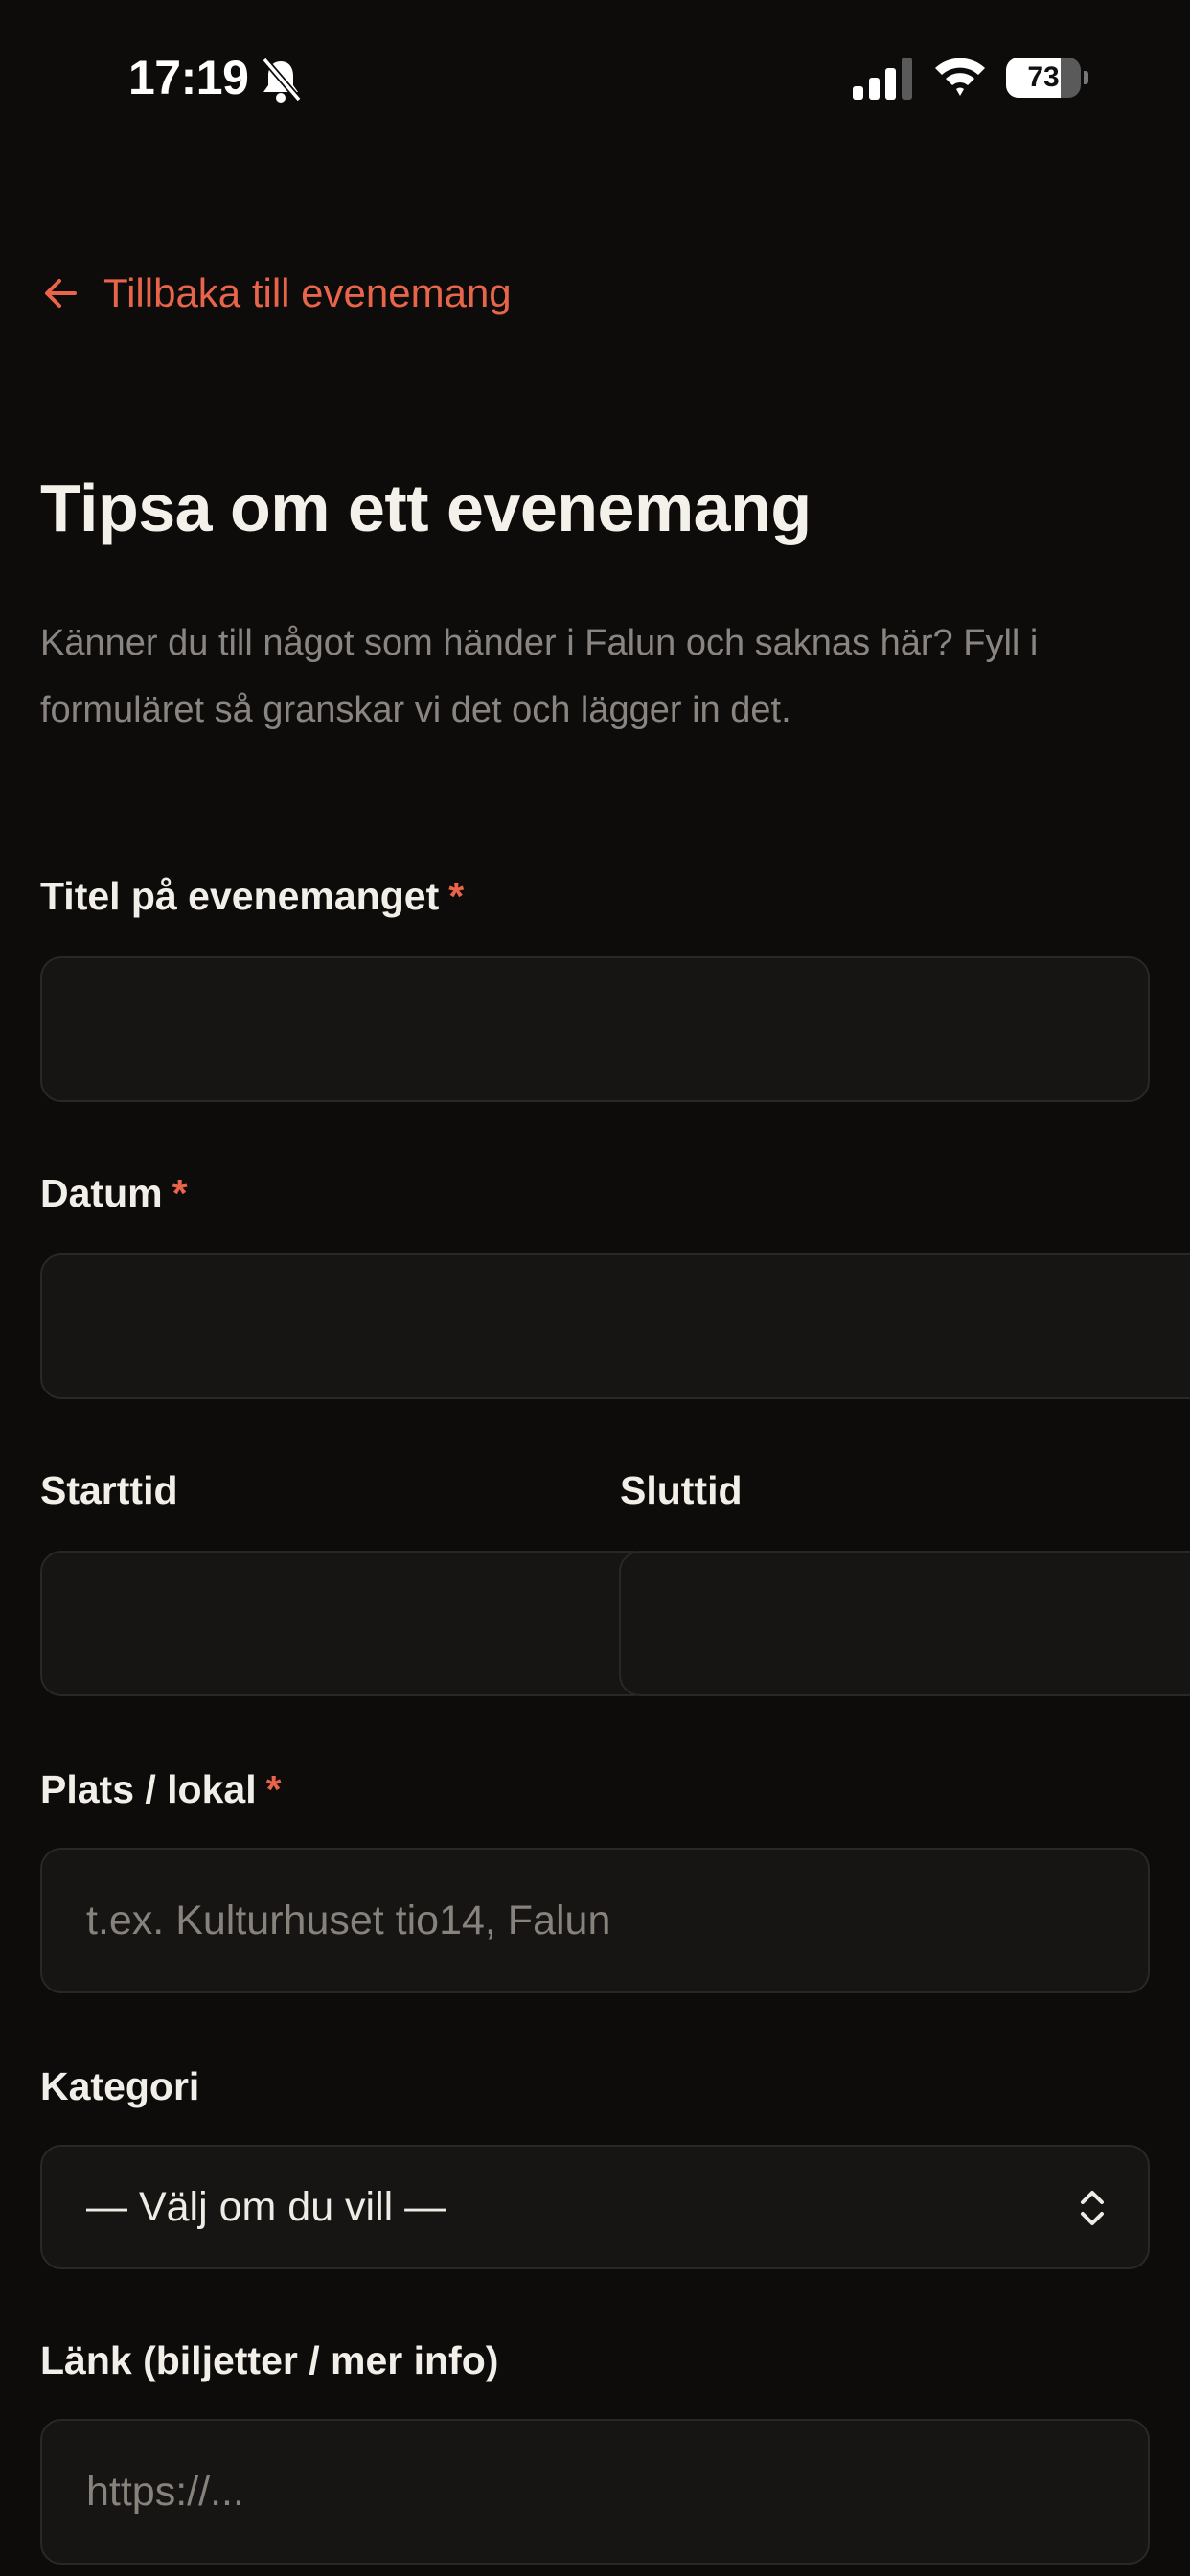  I want to click on bell-slash-icon, so click(282, 80).